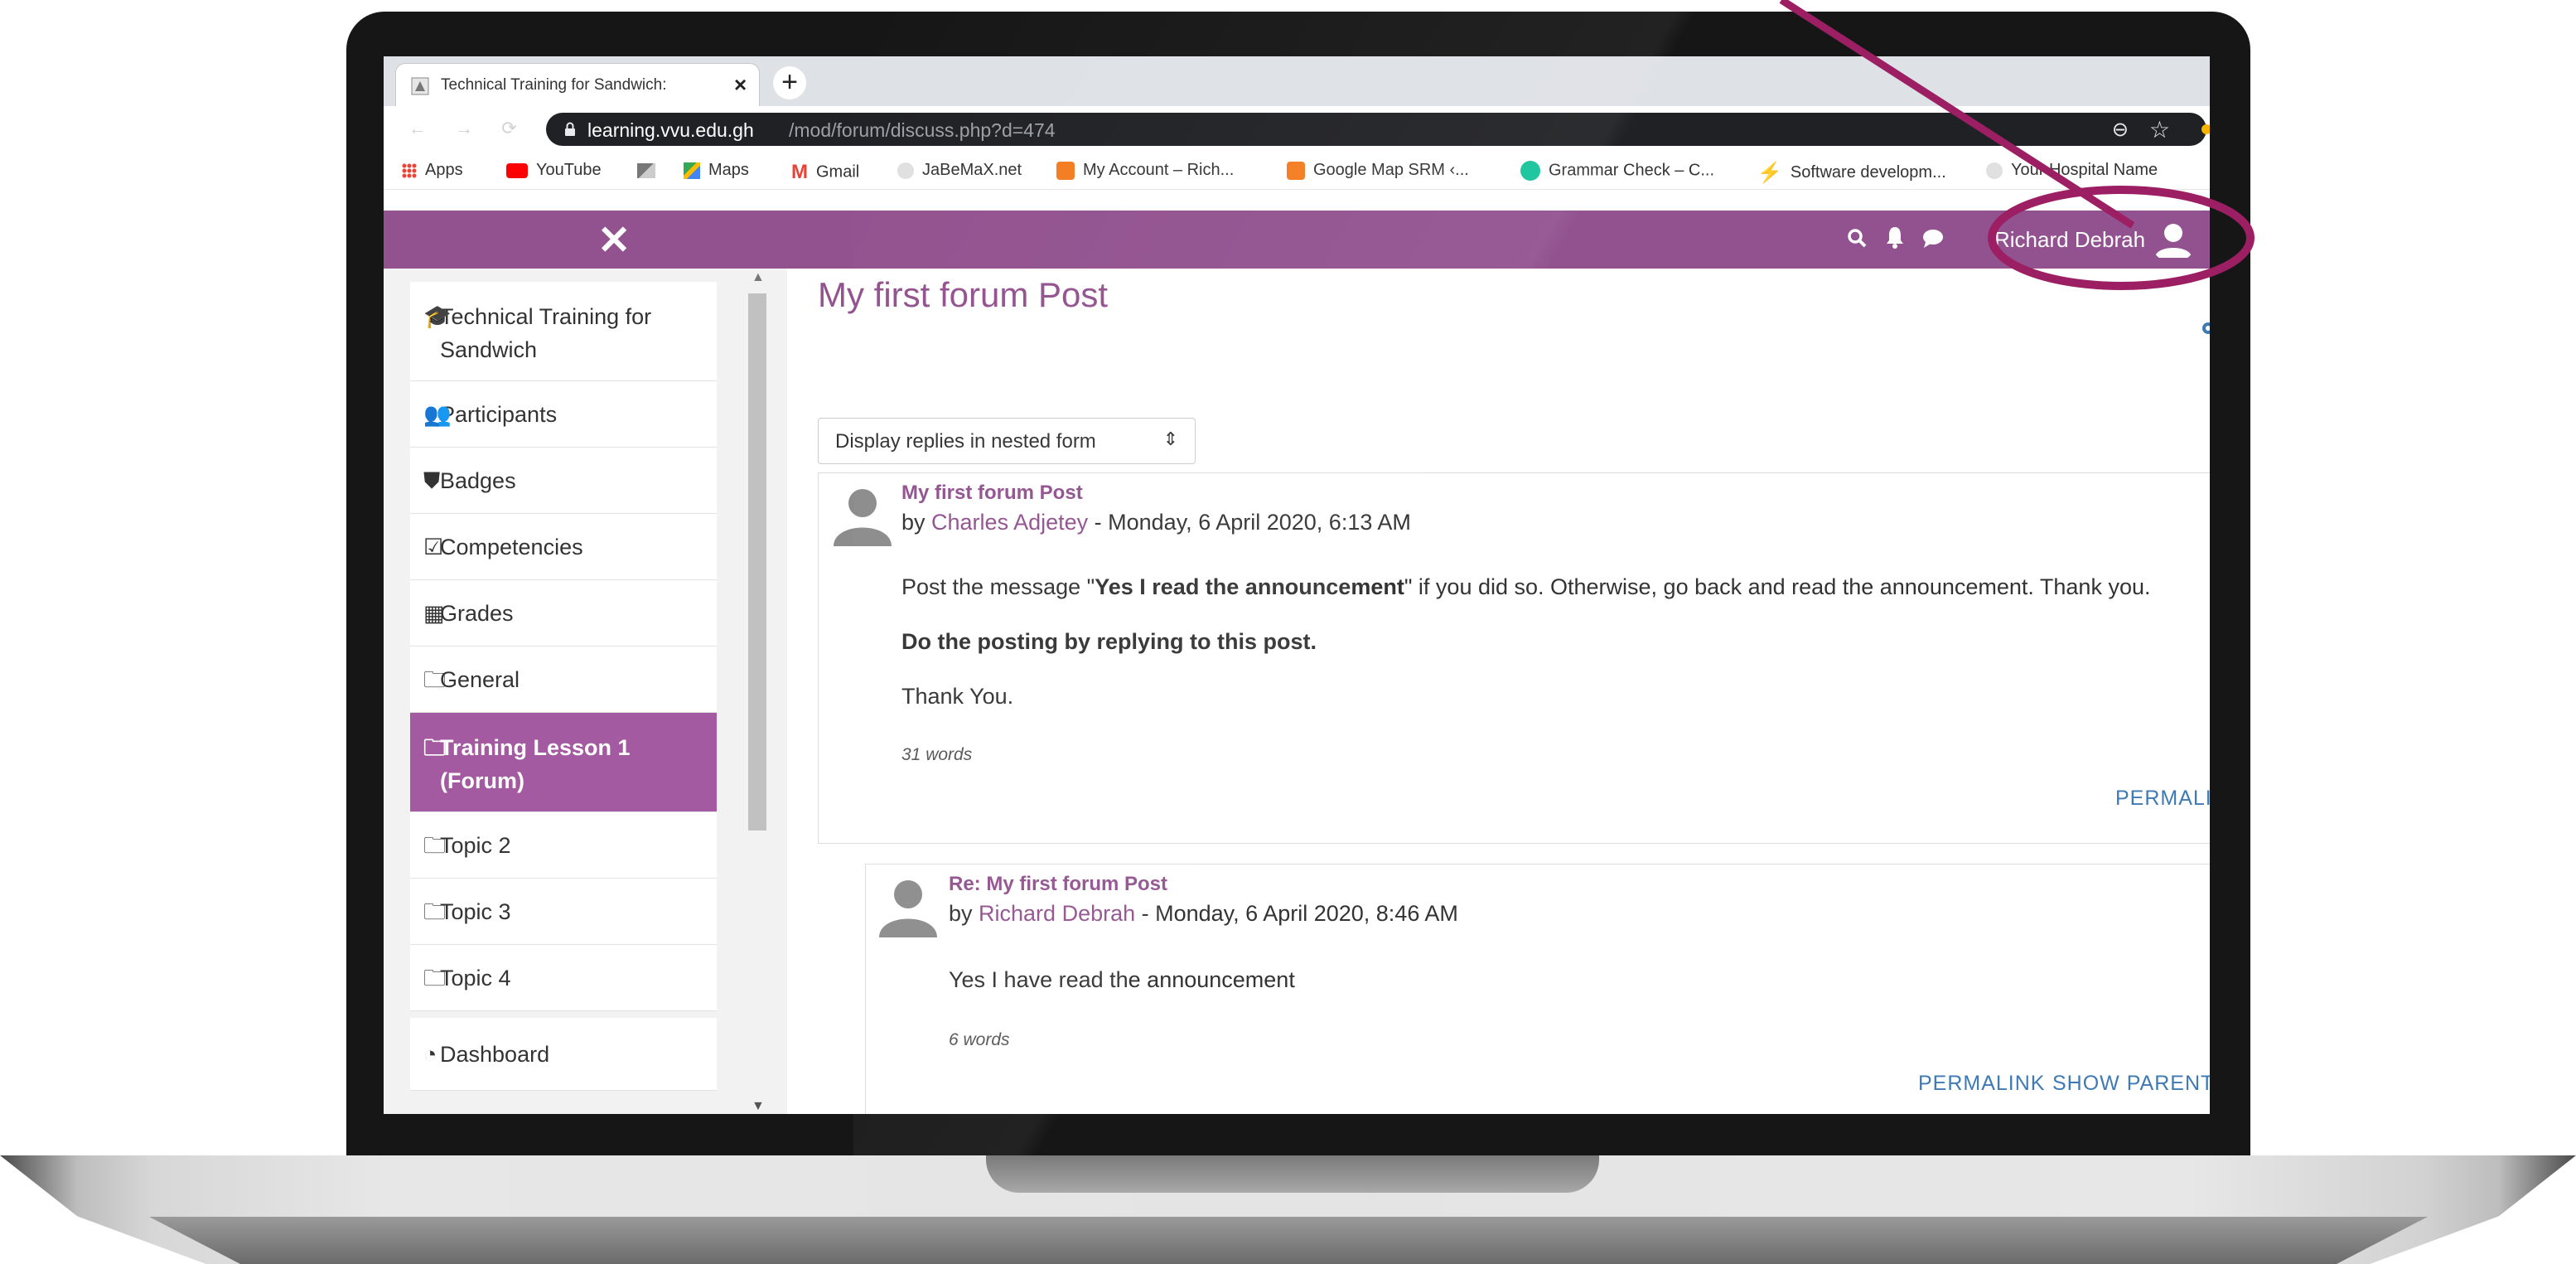  Describe the element at coordinates (716, 171) in the screenshot. I see `bookmark-maps: Maps` at that location.